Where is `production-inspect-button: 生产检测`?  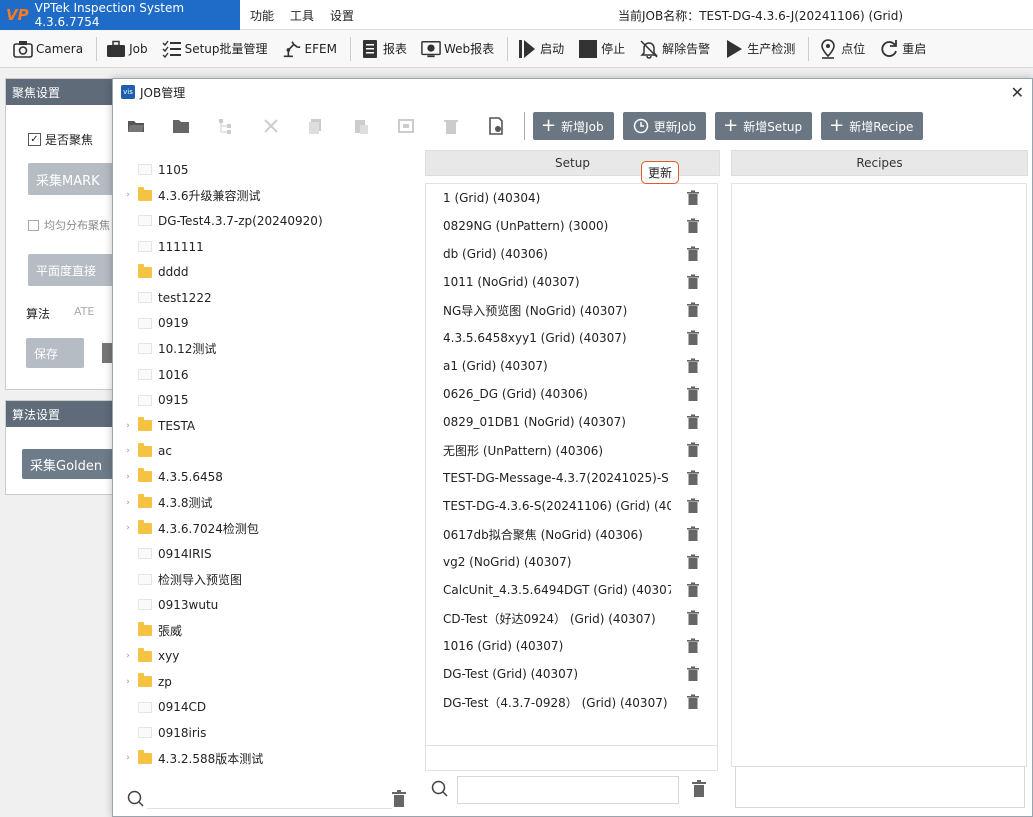 production-inspect-button: 生产检测 is located at coordinates (759, 49).